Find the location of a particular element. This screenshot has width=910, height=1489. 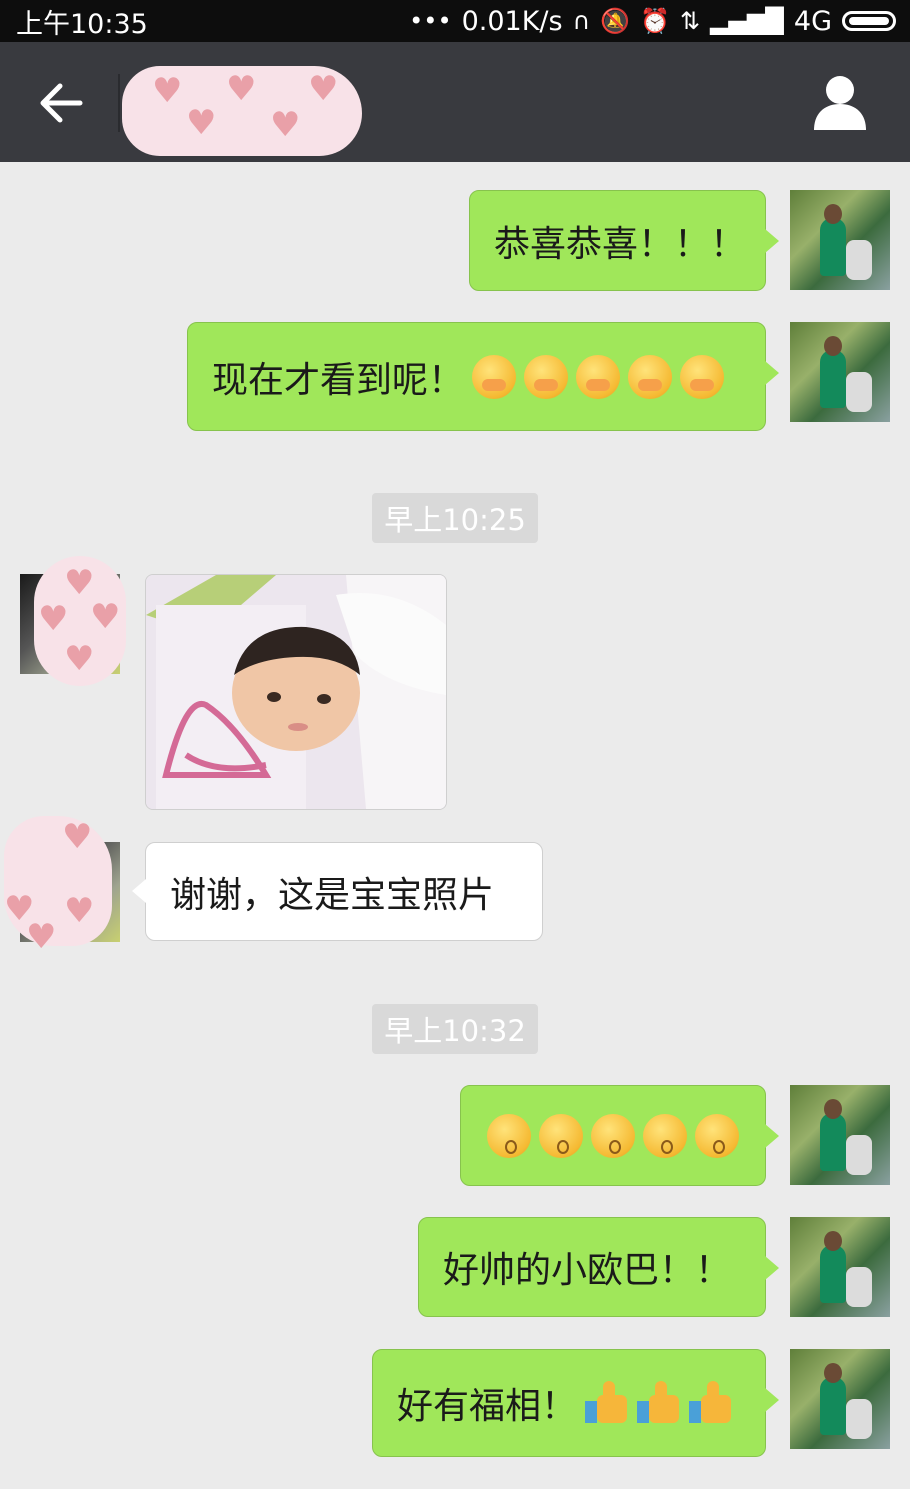

chat-timestamp: 早上10:25 is located at coordinates (455, 518).